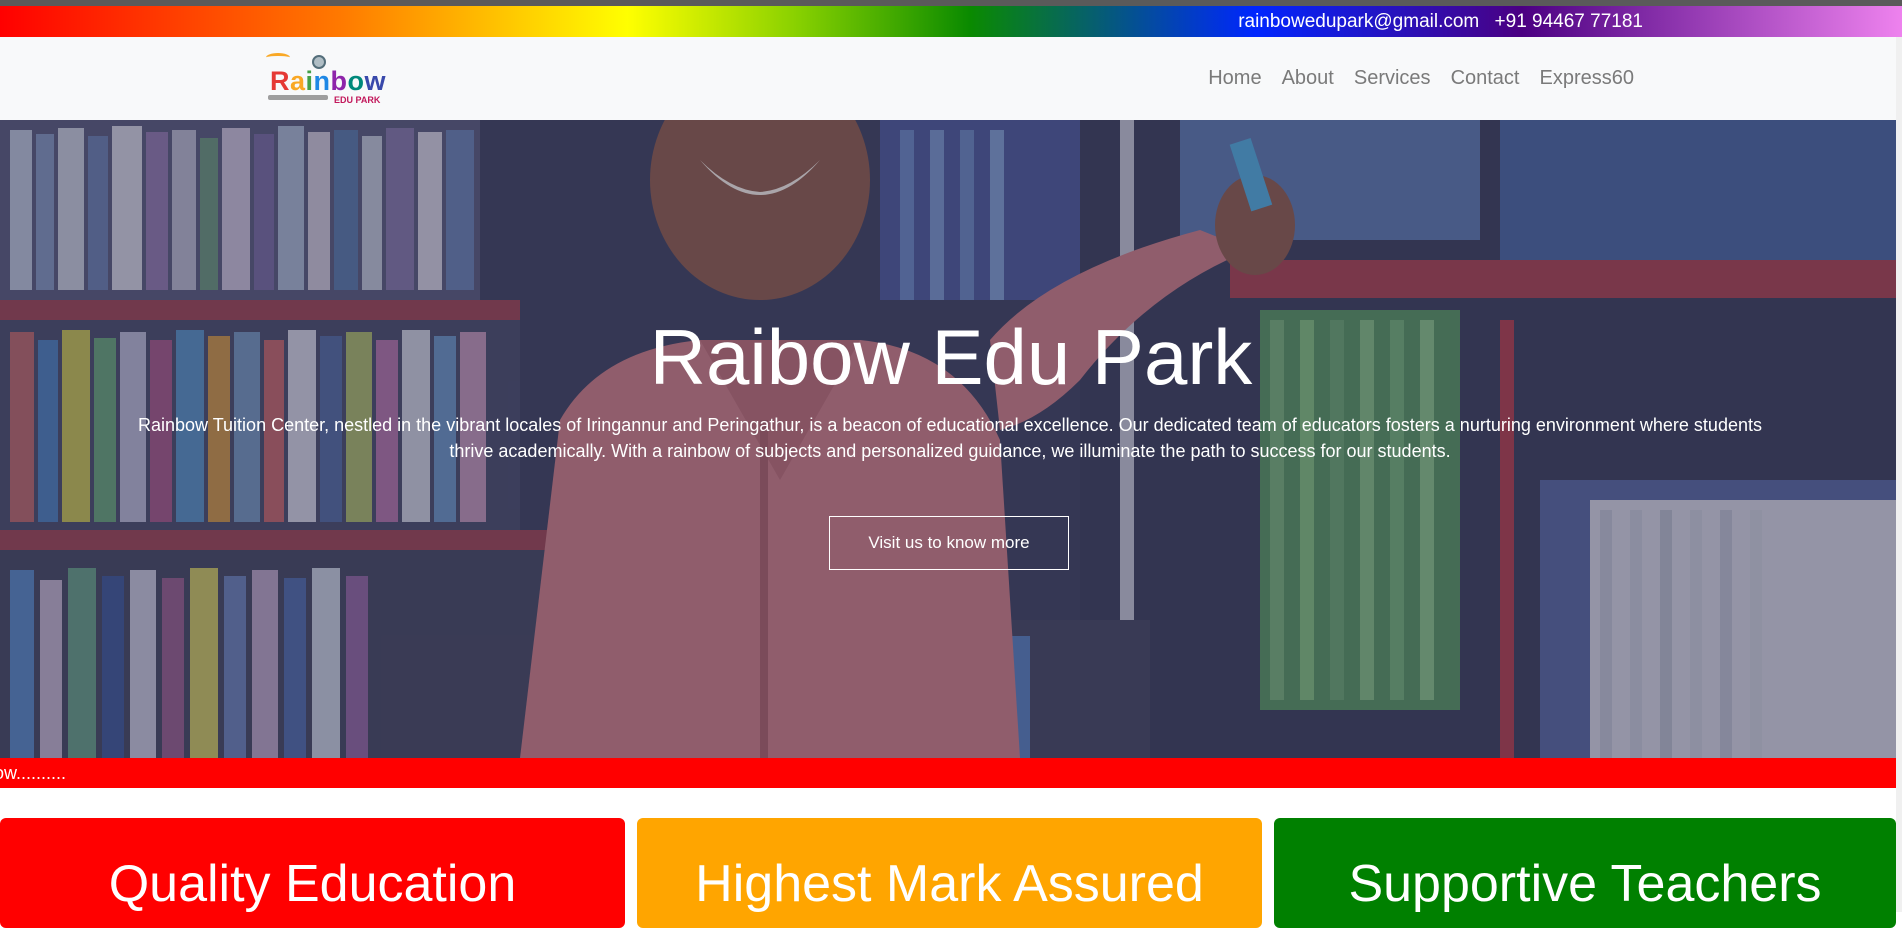  I want to click on nav-about: About, so click(1308, 78).